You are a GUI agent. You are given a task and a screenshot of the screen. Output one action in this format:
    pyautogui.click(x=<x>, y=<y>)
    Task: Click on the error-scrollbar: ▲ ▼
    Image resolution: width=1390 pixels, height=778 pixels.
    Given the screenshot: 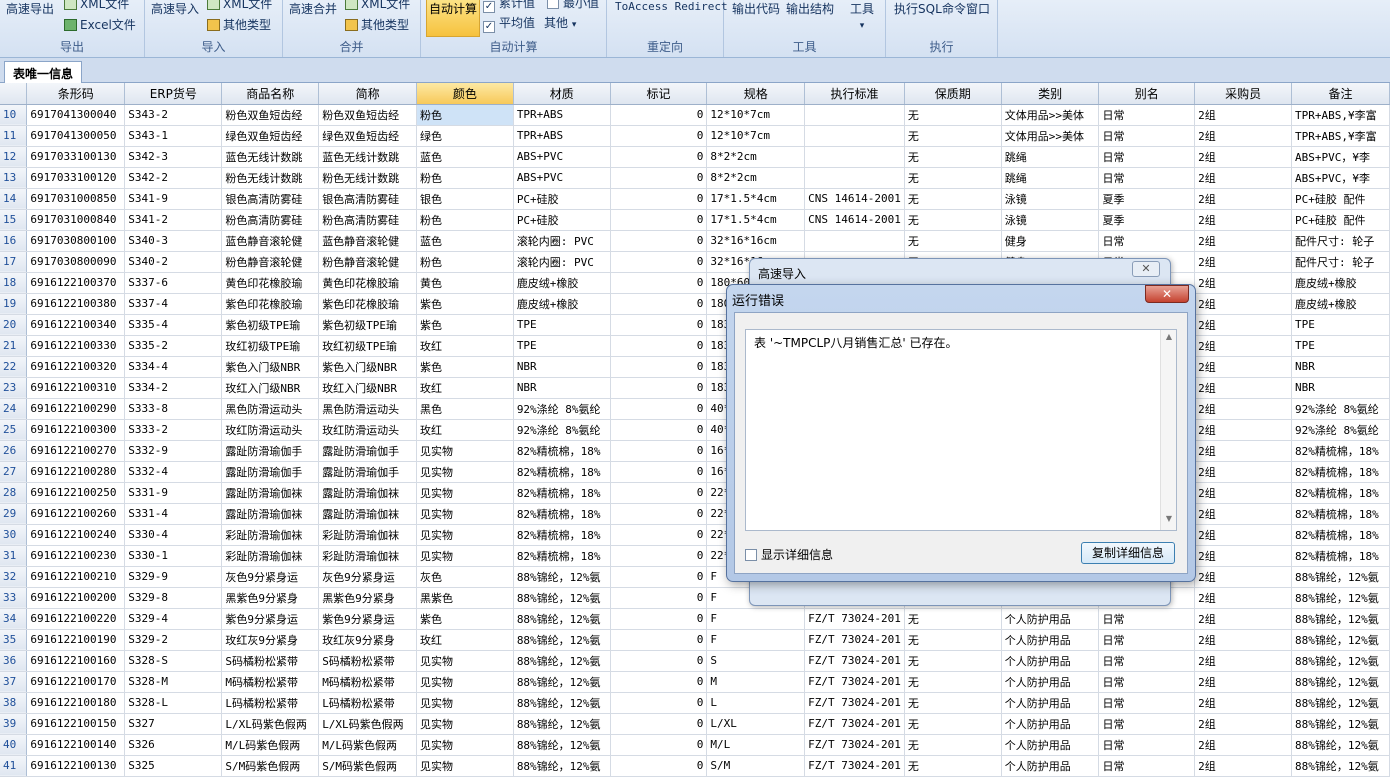 What is the action you would take?
    pyautogui.click(x=1168, y=430)
    